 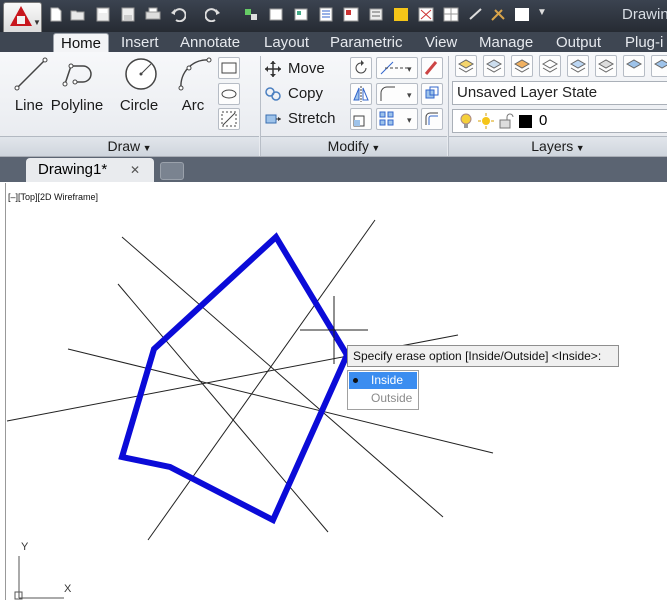 What do you see at coordinates (383, 380) in the screenshot?
I see `option-inside: Inside` at bounding box center [383, 380].